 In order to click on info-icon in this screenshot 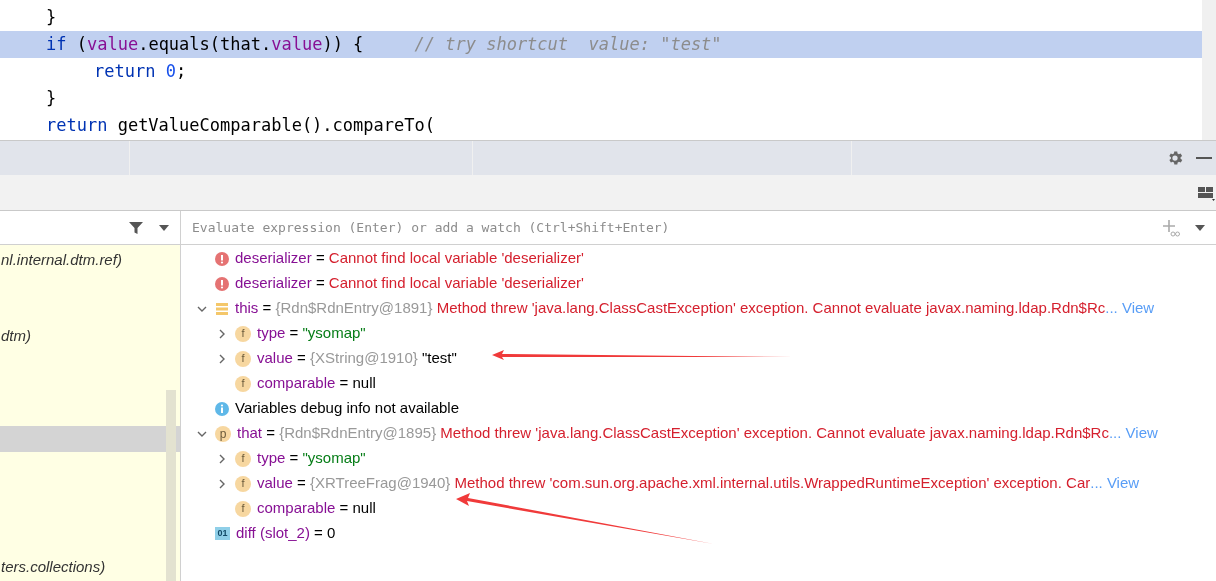, I will do `click(222, 408)`.